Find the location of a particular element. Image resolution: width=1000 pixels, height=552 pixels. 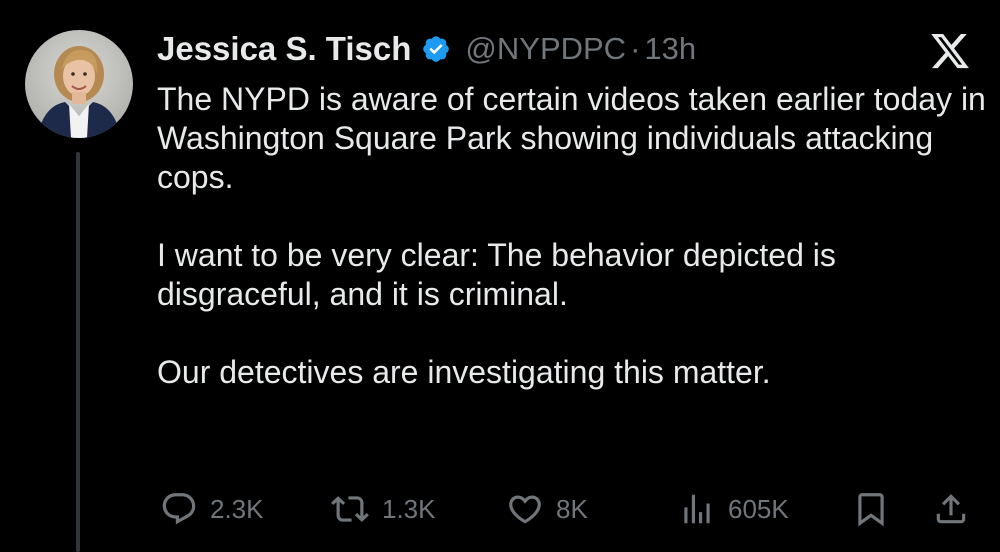

repost-button: 1.3K is located at coordinates (383, 509).